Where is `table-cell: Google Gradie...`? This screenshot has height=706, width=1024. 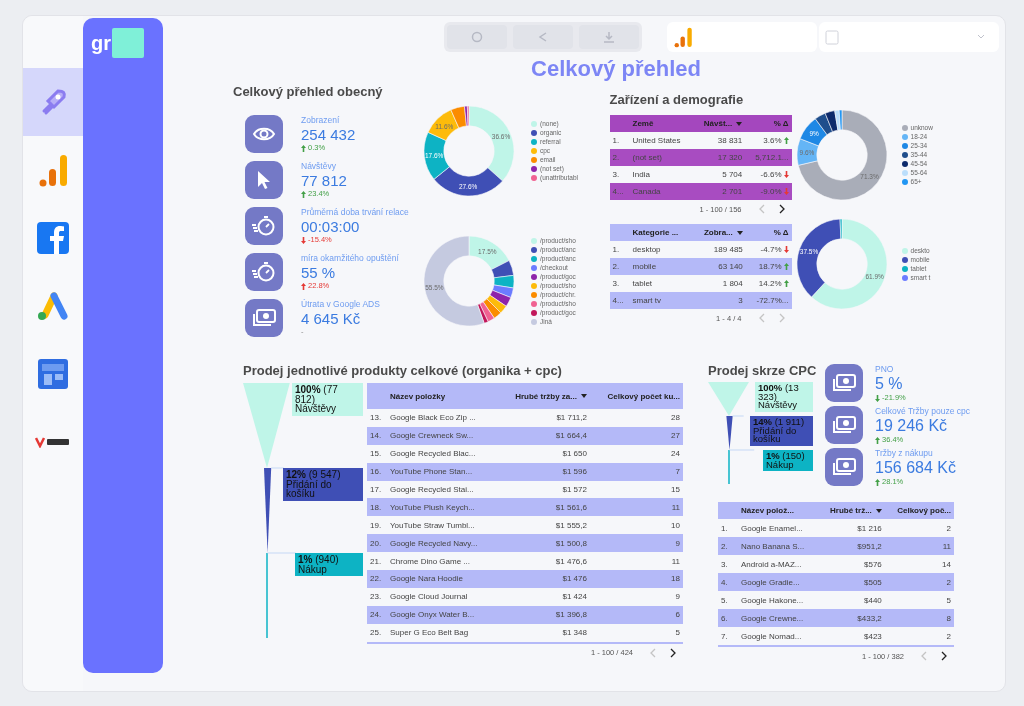 table-cell: Google Gradie... is located at coordinates (778, 582).